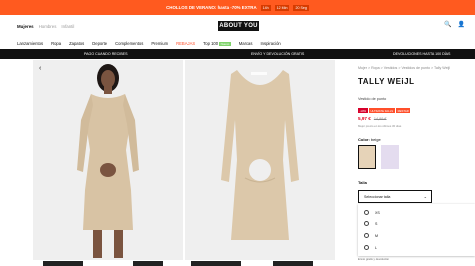 The height and width of the screenshot is (266, 475). I want to click on tab-women: Mujeres, so click(25, 26).